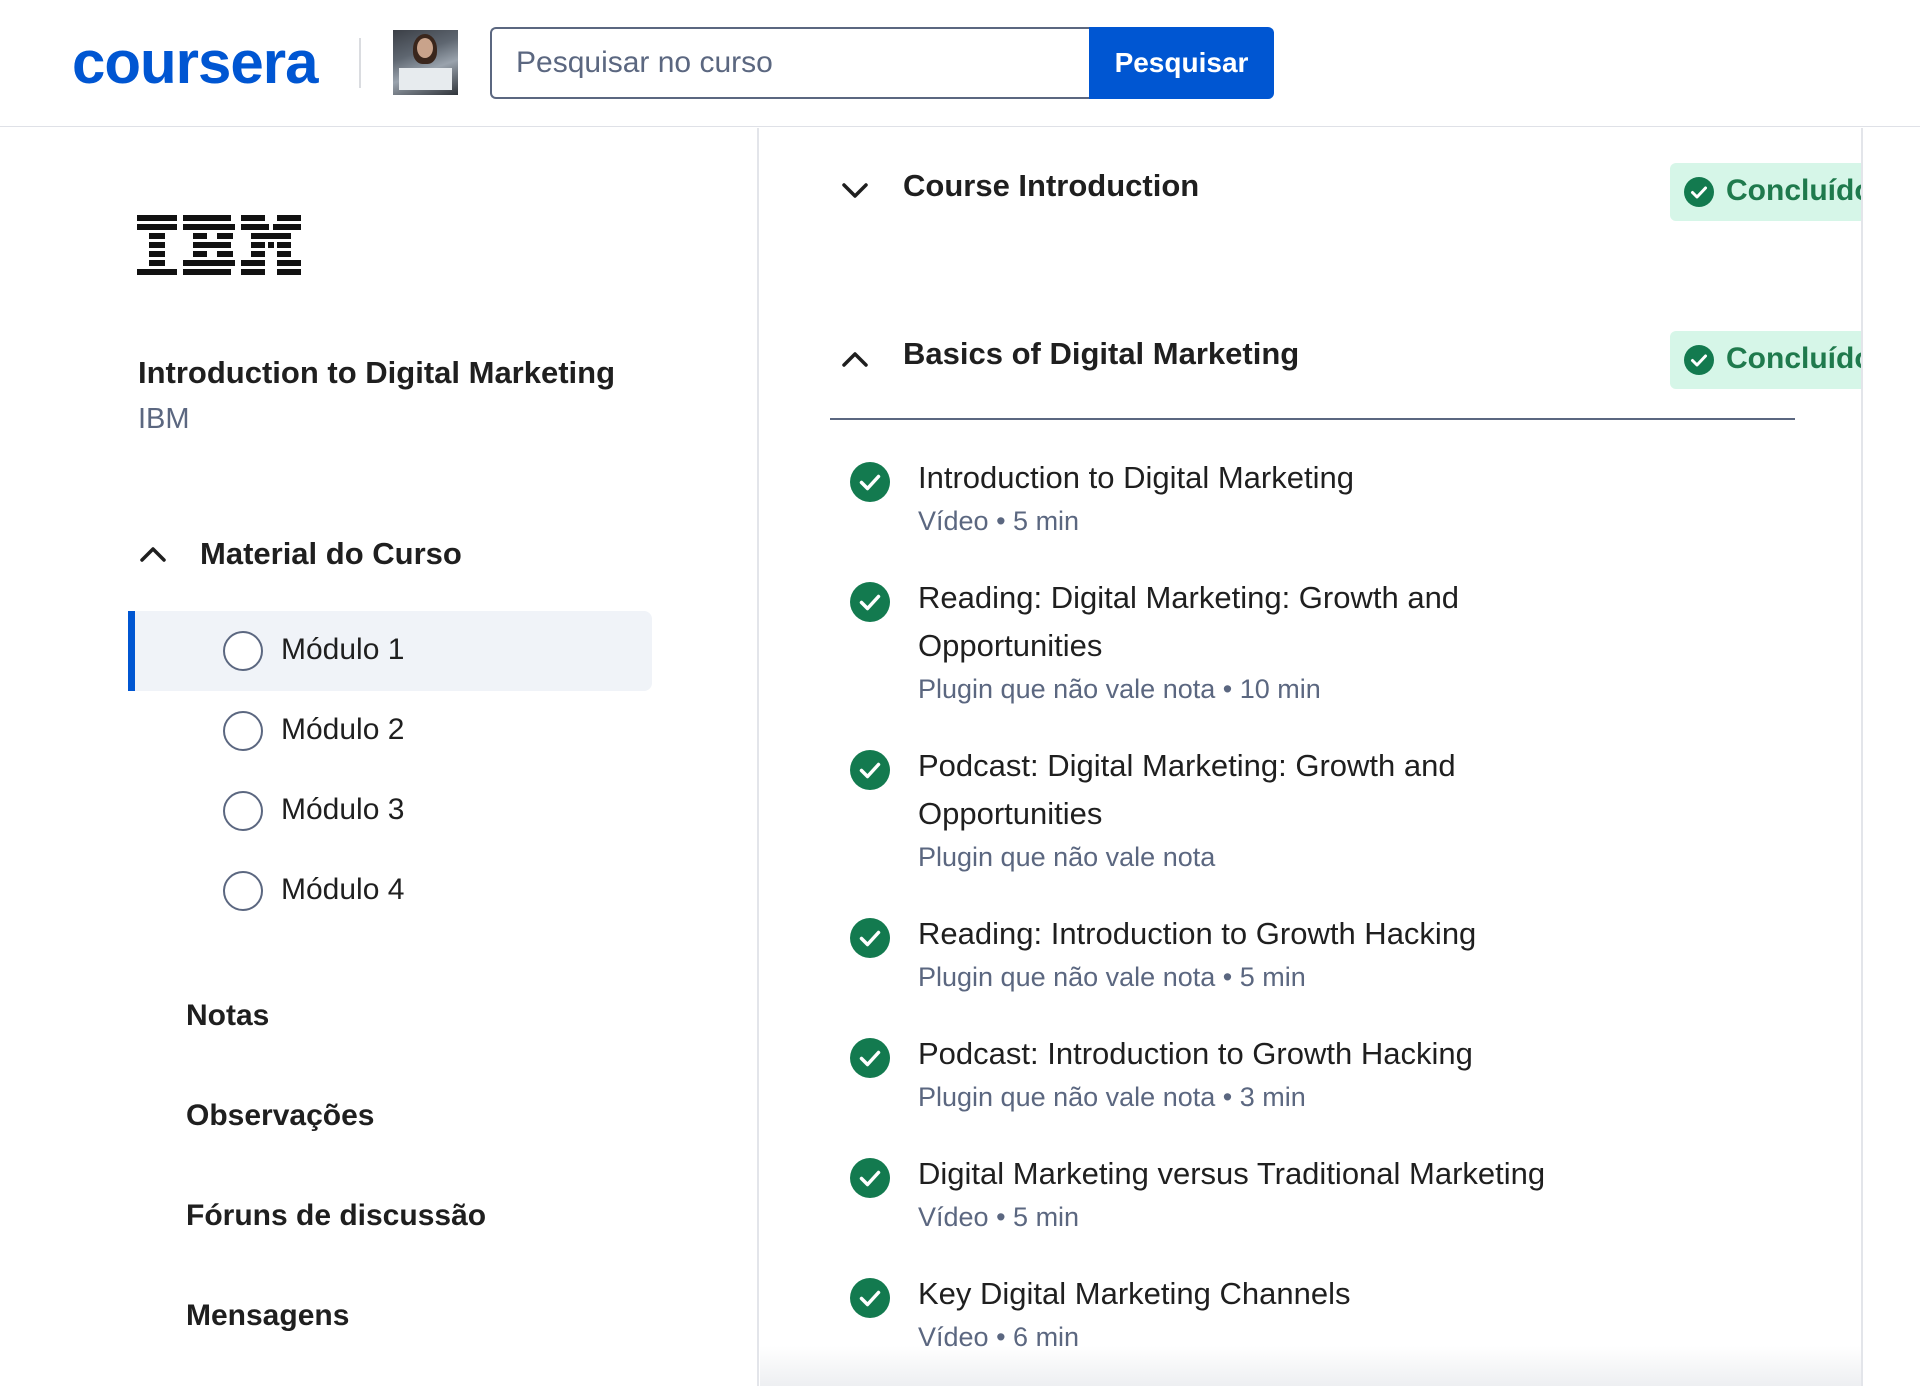 The height and width of the screenshot is (1386, 1920). I want to click on module-label: Módulo 4, so click(343, 889).